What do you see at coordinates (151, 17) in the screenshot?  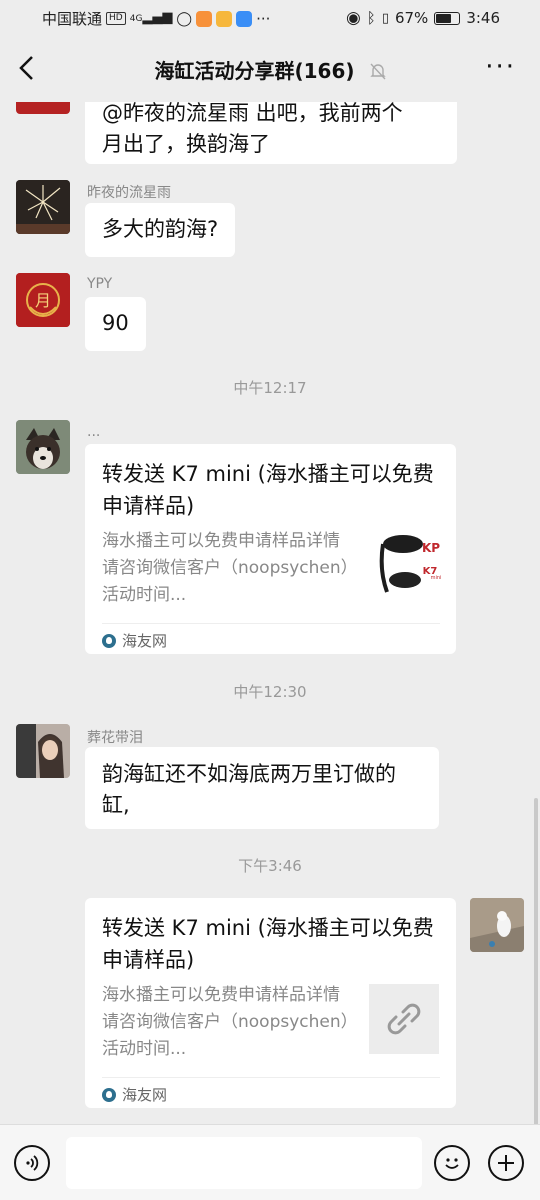 I see `signal-icon: 4G▂▄▆` at bounding box center [151, 17].